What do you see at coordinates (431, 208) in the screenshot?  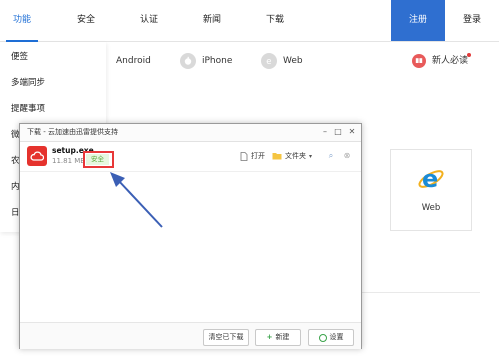 I see `web-card-label: Web` at bounding box center [431, 208].